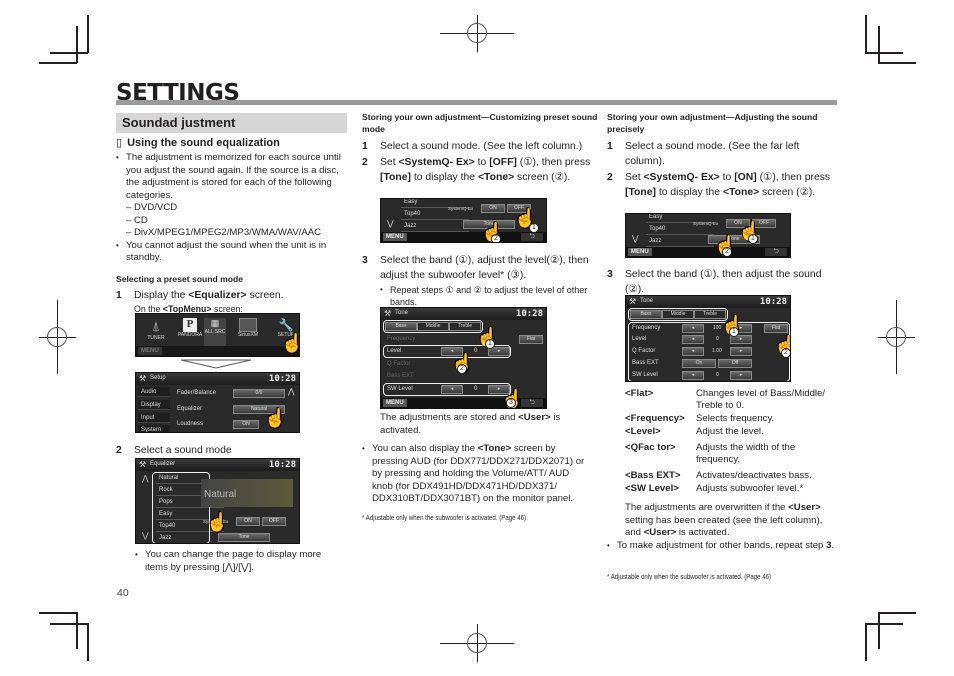  Describe the element at coordinates (700, 418) in the screenshot. I see `definition-row: <Frequency> Selects frequency.` at that location.